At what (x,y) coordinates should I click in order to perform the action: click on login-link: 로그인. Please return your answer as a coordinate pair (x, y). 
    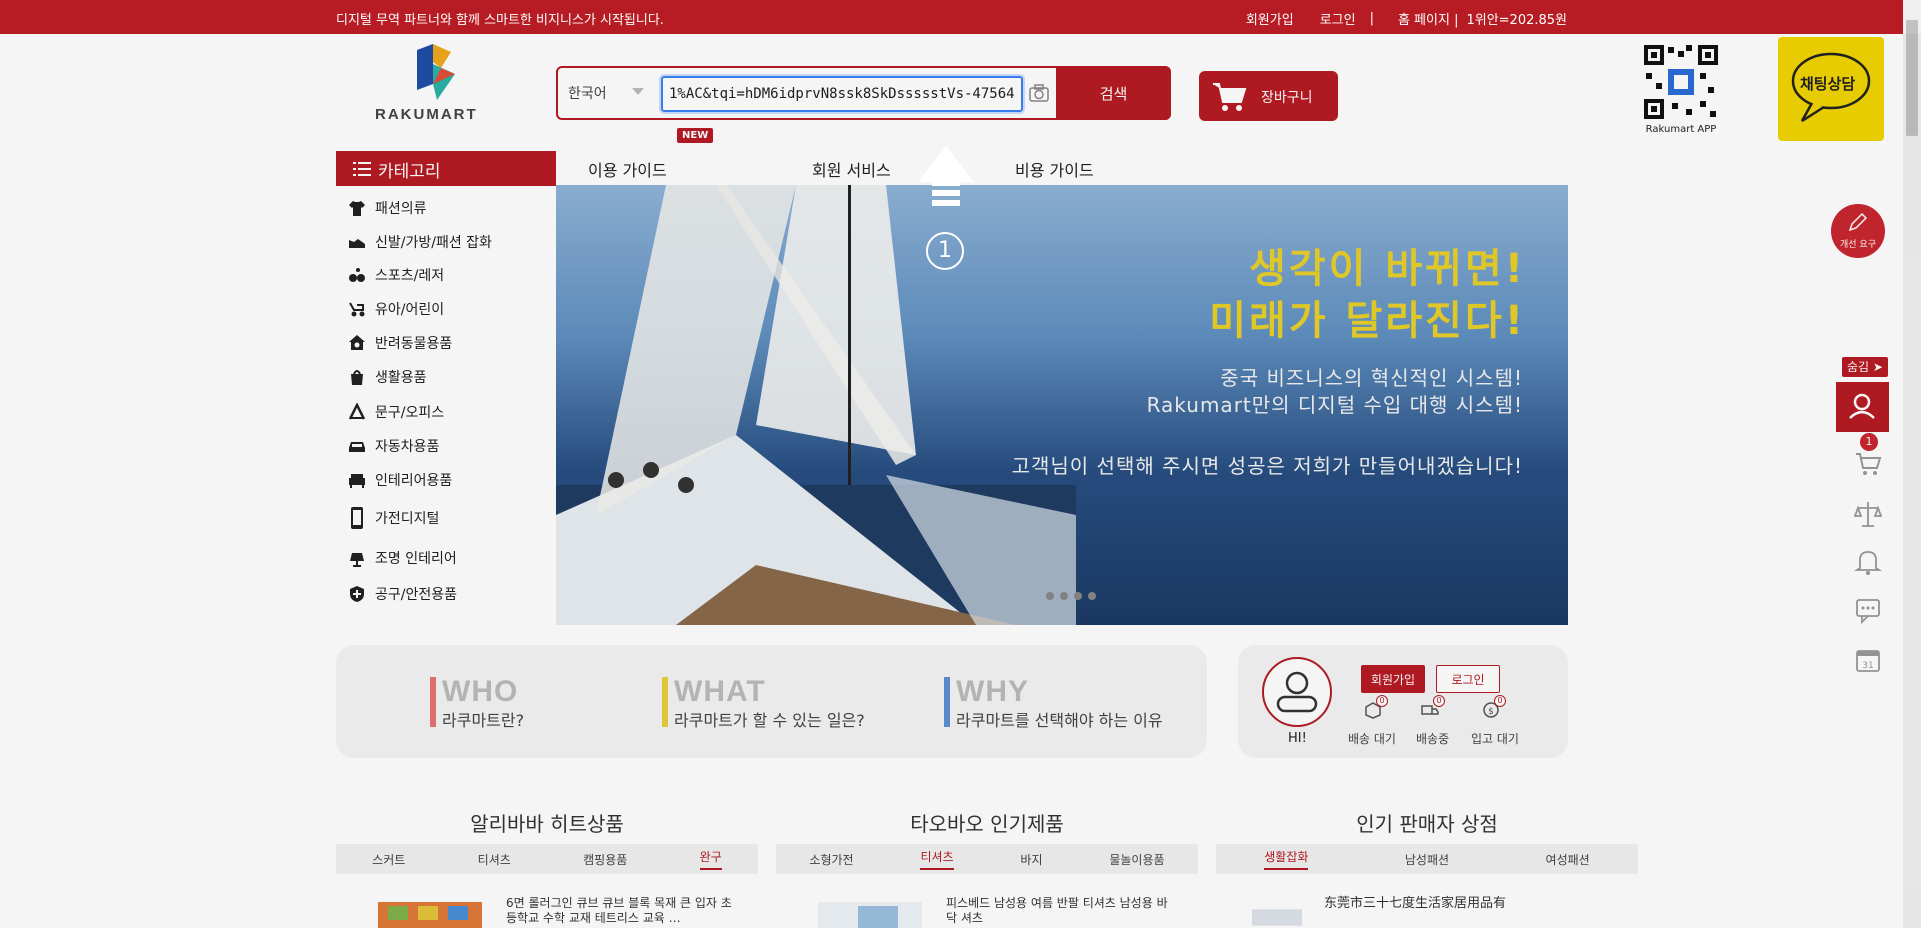
    Looking at the image, I should click on (1338, 18).